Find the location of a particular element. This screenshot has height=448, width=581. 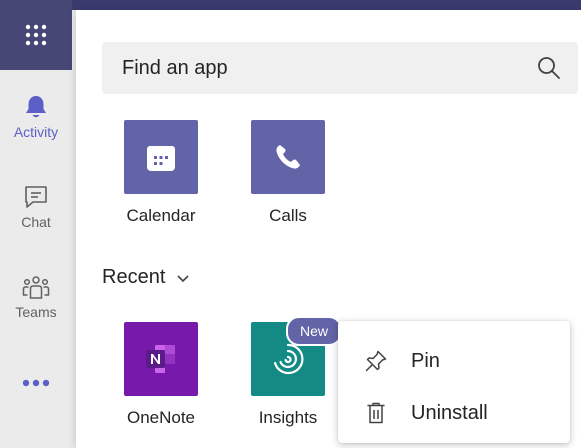

menu-item-label: Pin is located at coordinates (425, 360).